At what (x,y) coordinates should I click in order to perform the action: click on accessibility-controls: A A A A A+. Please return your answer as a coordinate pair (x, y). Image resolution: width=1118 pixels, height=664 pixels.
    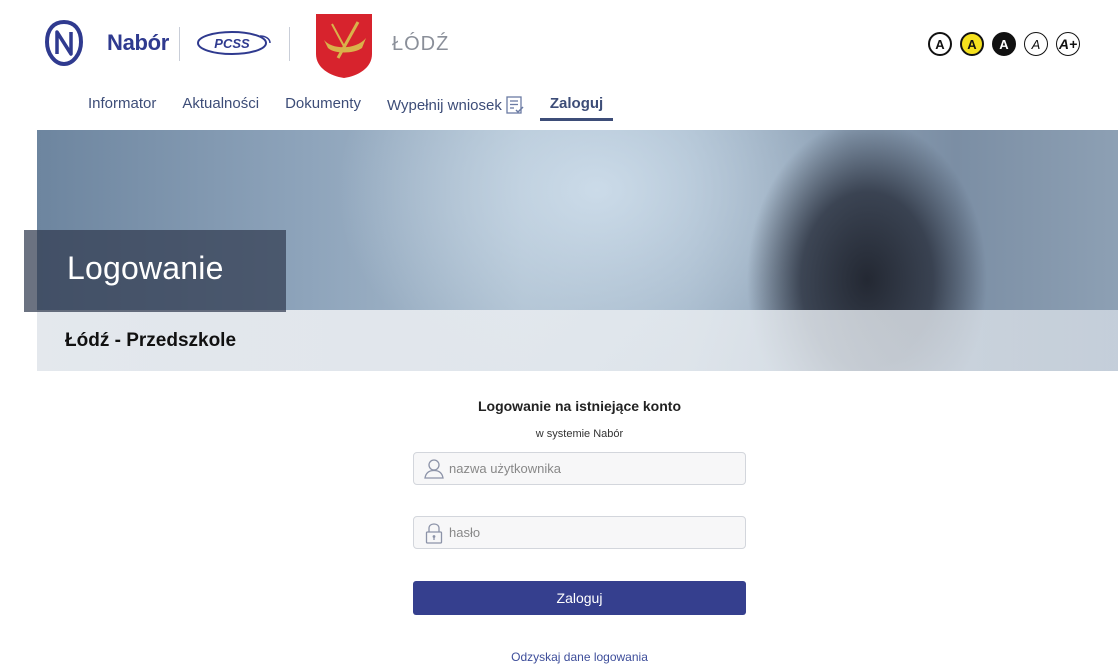
    Looking at the image, I should click on (1004, 44).